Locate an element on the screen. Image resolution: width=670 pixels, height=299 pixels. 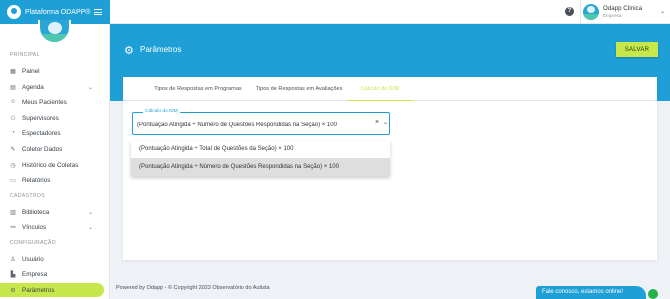
brand-logo-icon is located at coordinates (14, 12).